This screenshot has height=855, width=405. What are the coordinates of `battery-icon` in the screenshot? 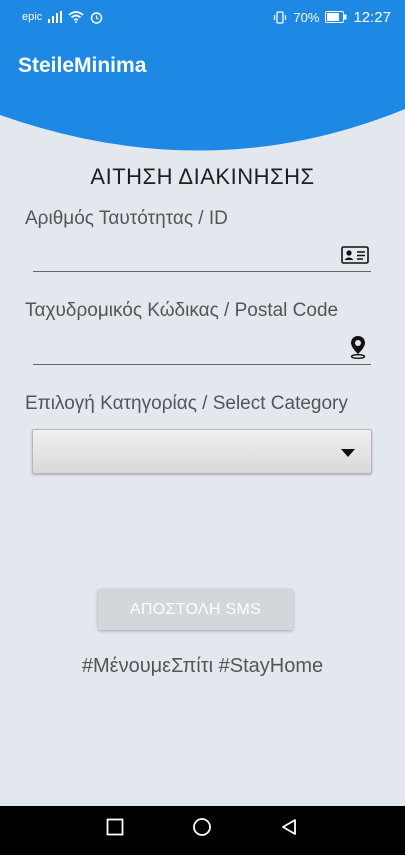 It's located at (336, 17).